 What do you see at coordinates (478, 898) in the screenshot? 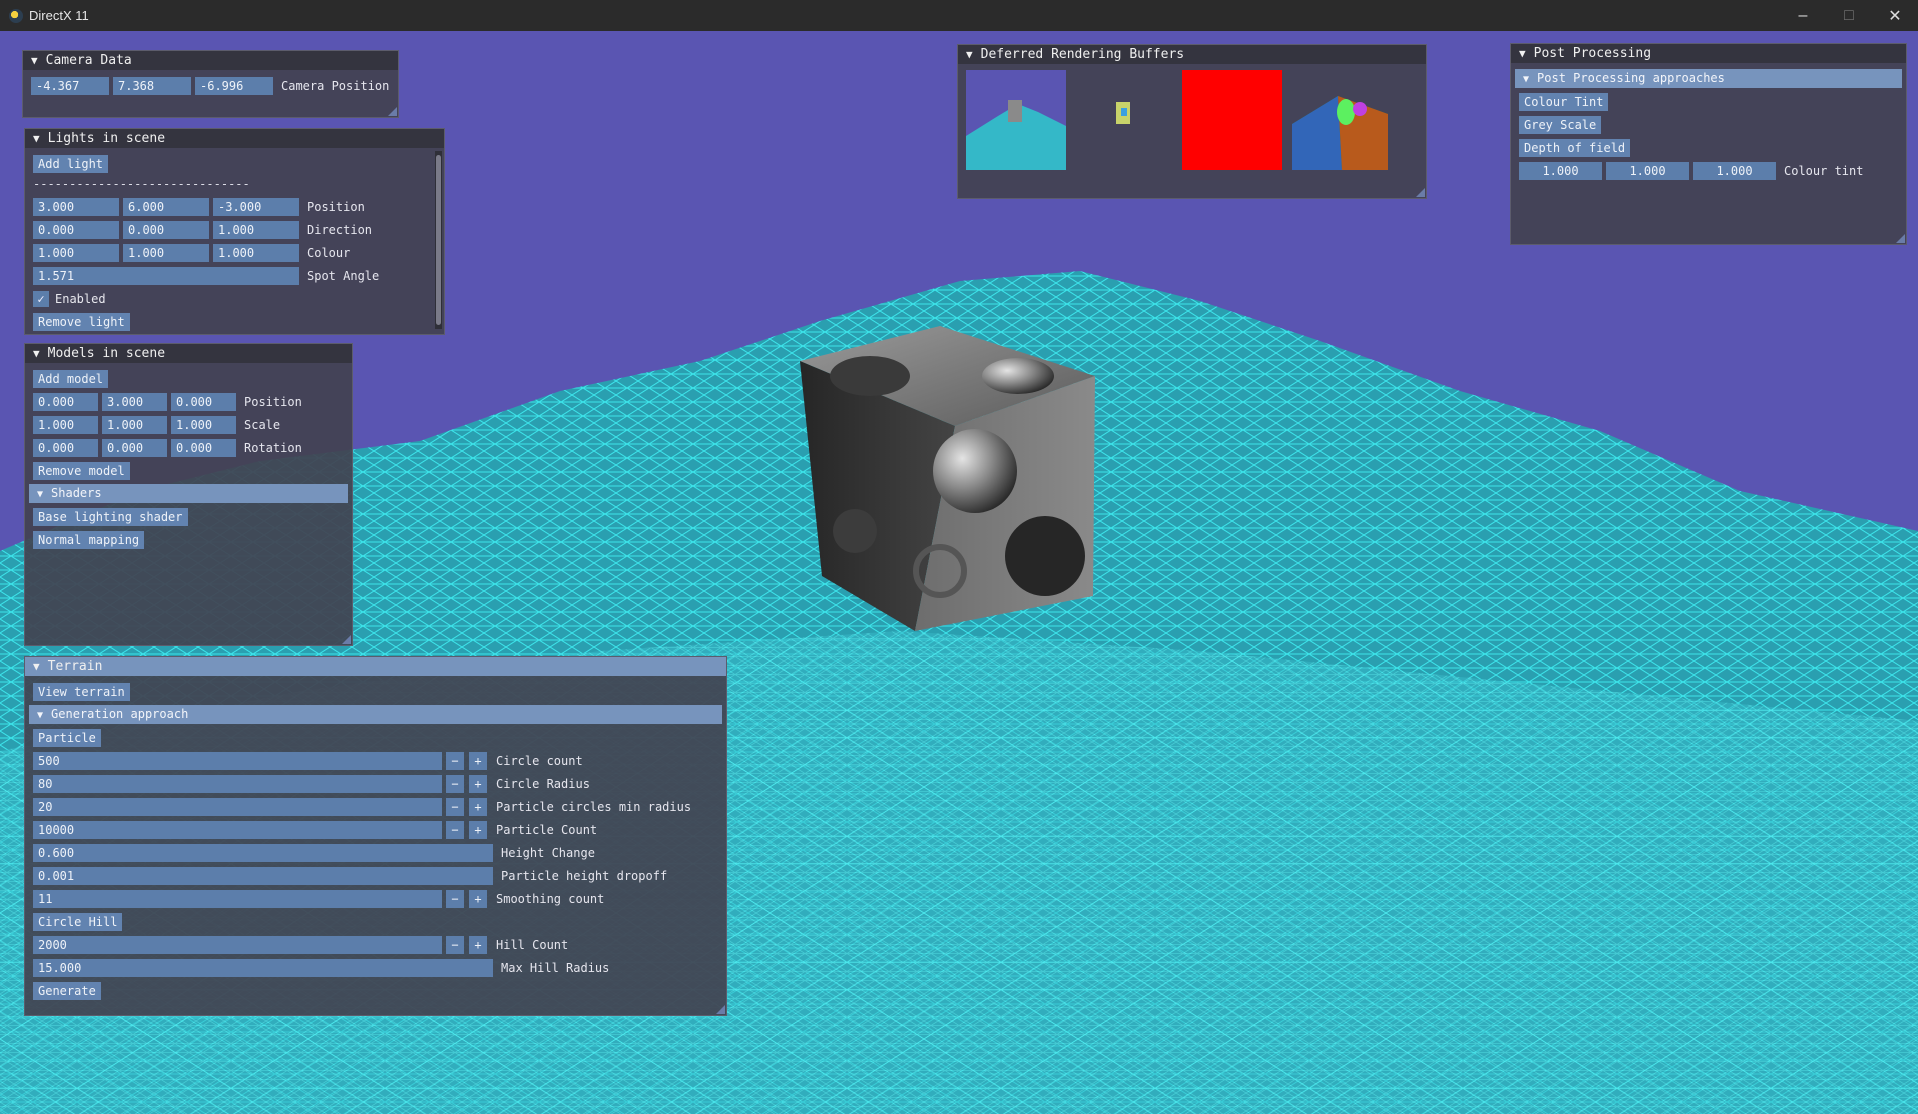
I see `smoothing-increment: +` at bounding box center [478, 898].